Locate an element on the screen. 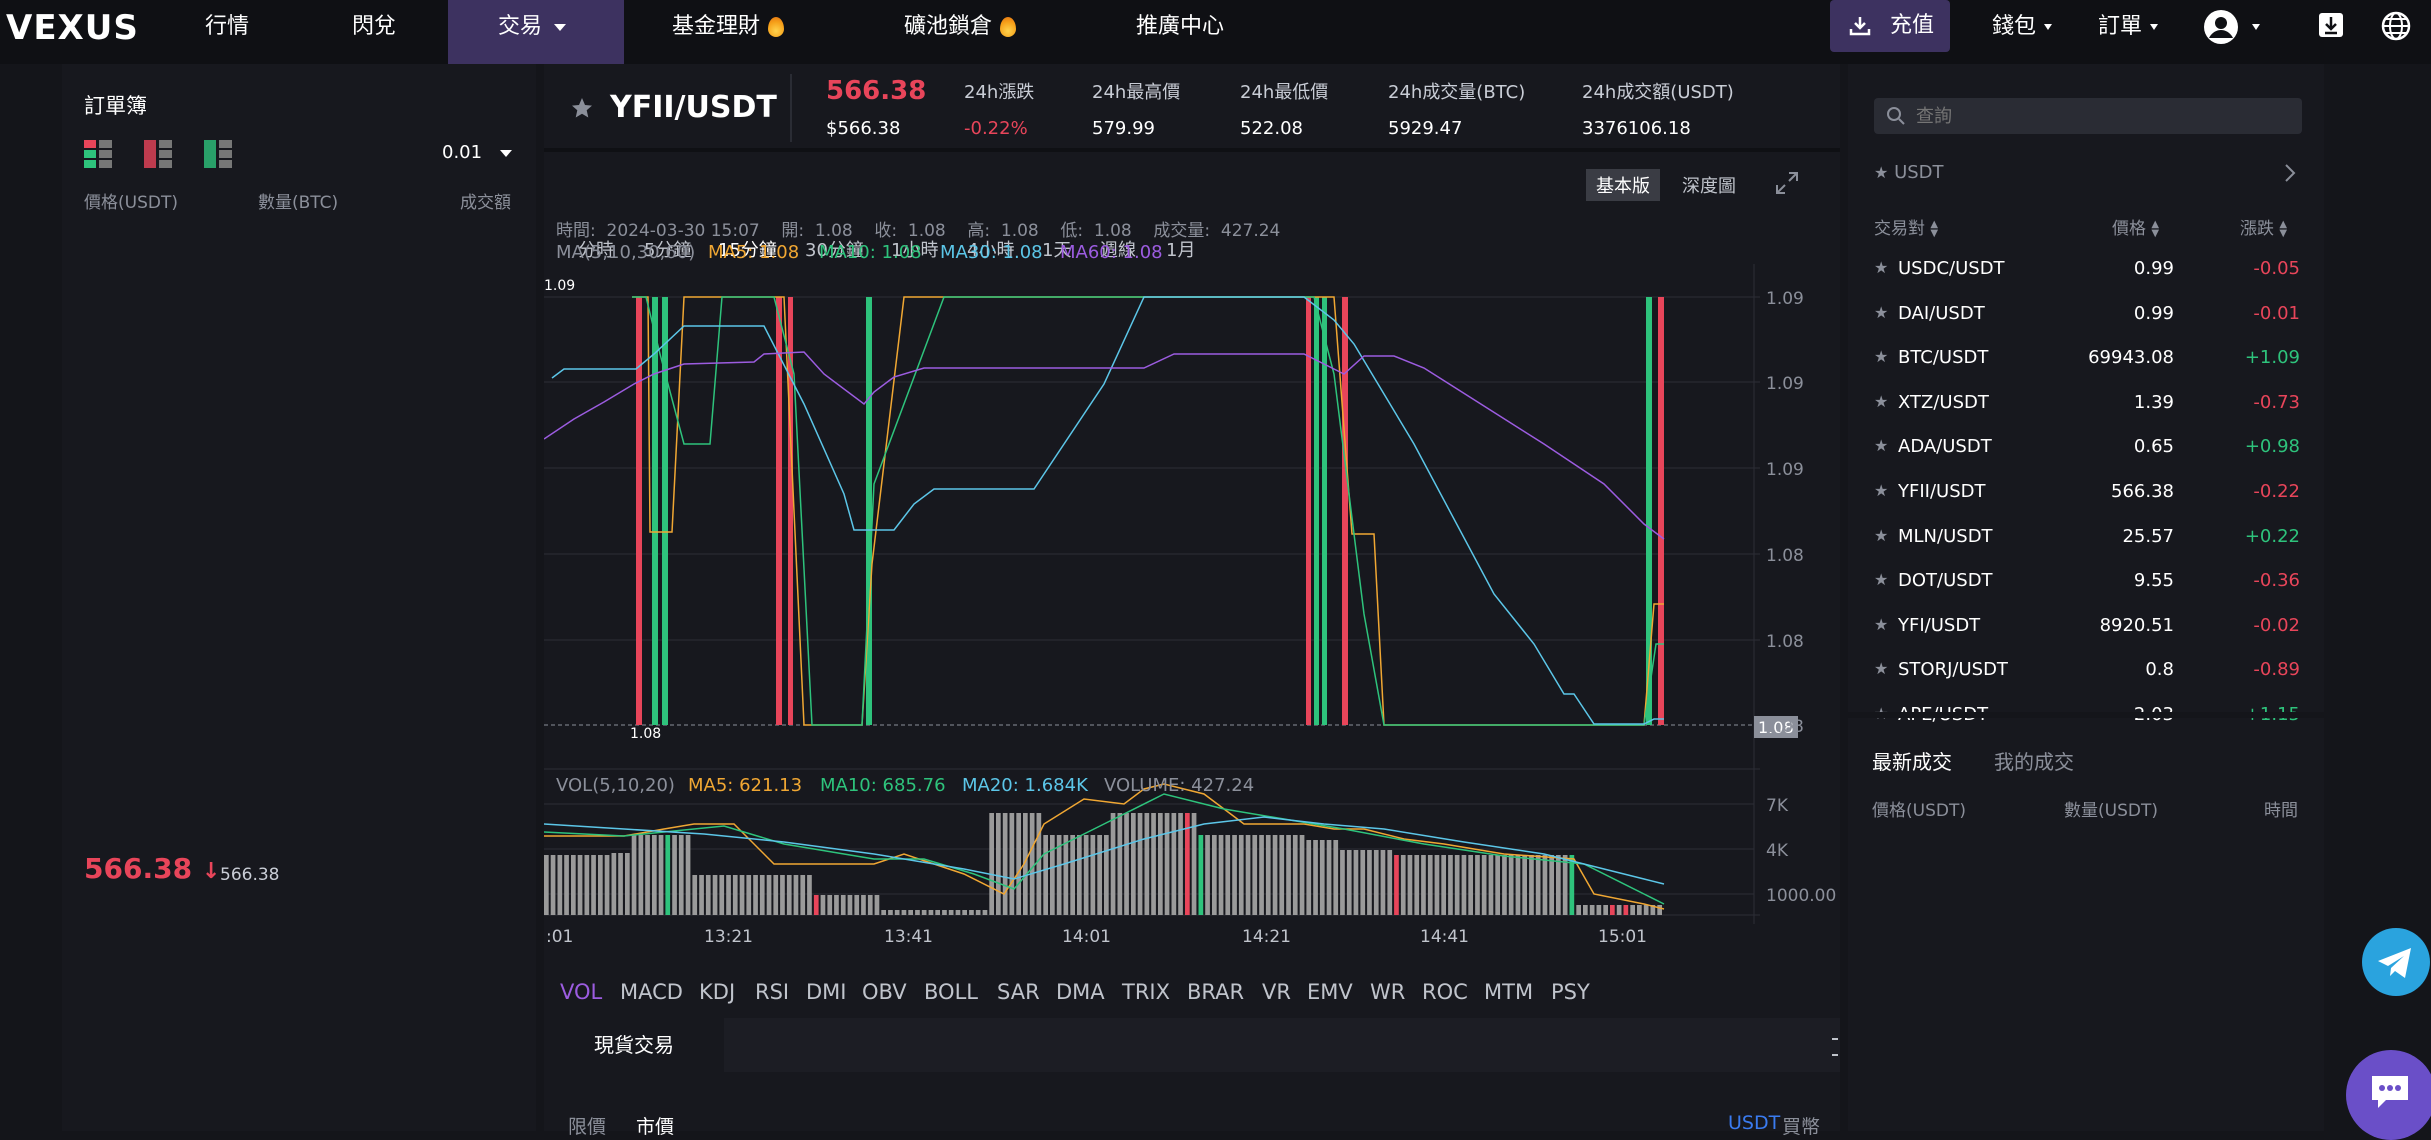  axis-vol-1: 7K is located at coordinates (1777, 806).